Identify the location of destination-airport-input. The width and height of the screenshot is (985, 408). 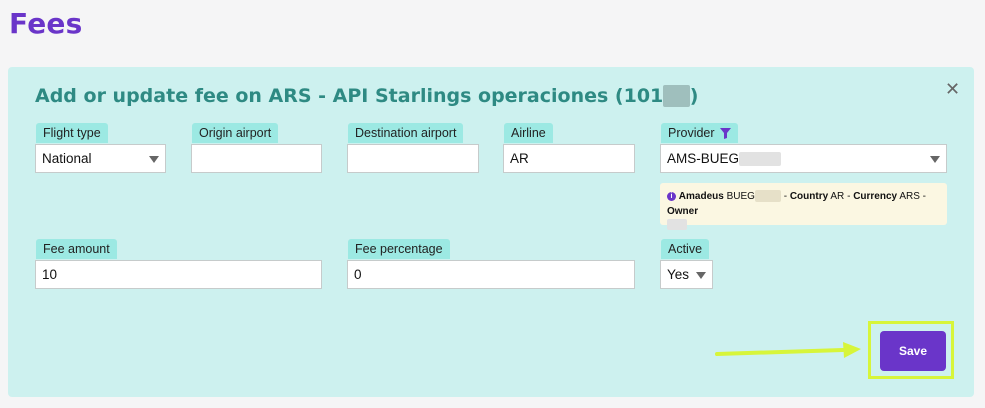
(413, 158).